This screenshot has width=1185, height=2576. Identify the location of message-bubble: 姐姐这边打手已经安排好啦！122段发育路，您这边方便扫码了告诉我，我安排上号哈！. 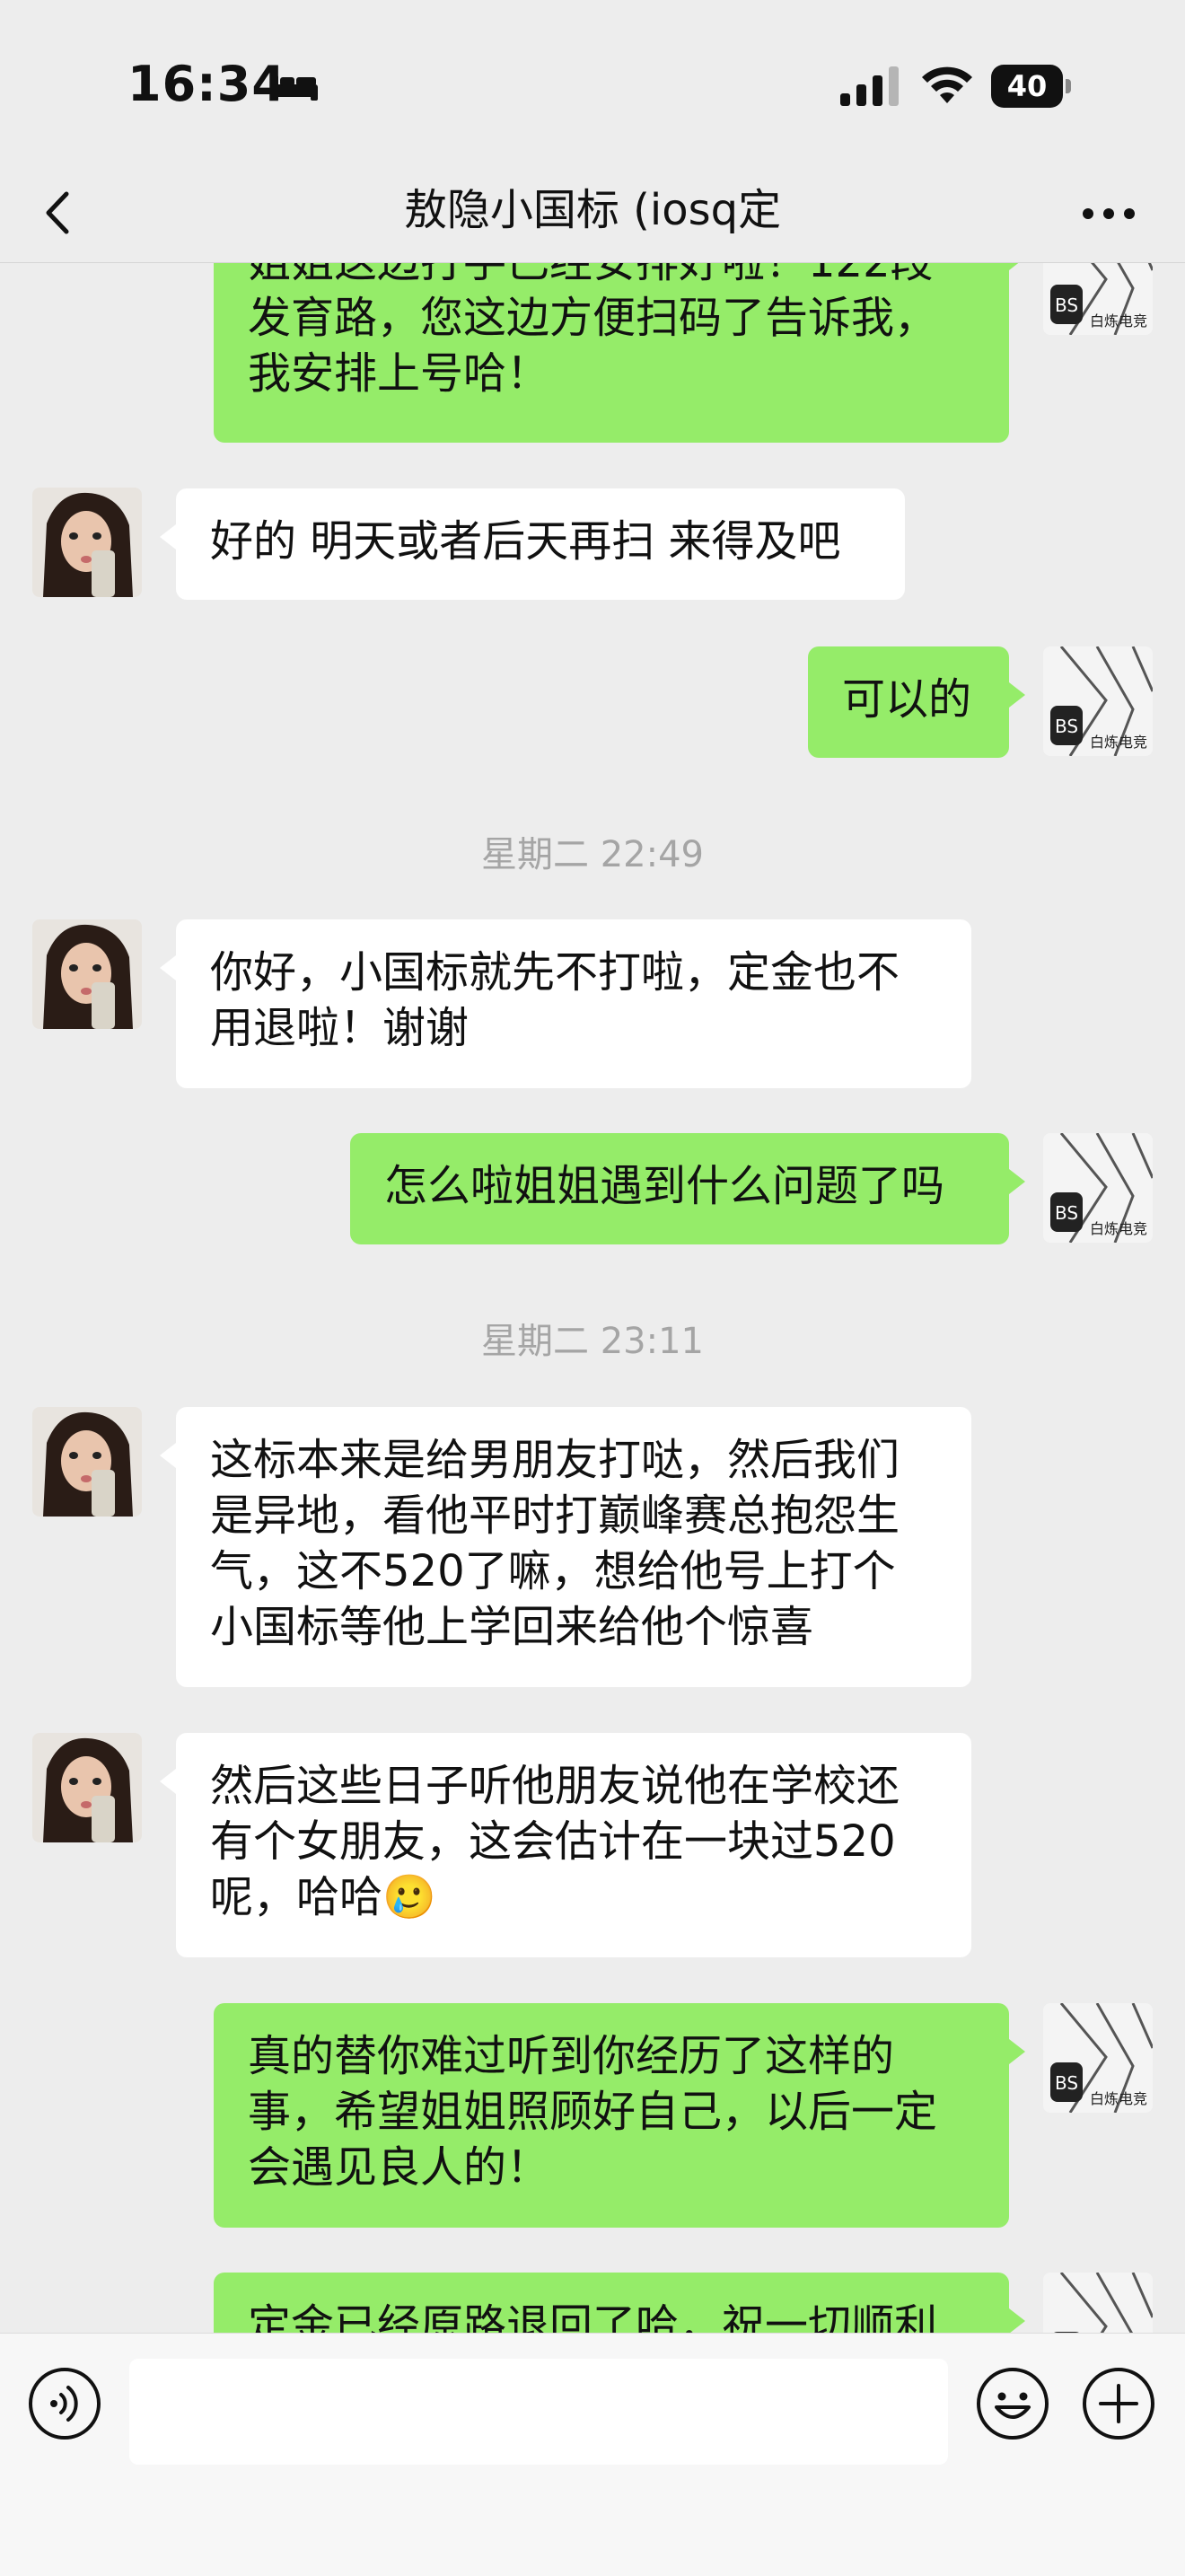
(619, 353).